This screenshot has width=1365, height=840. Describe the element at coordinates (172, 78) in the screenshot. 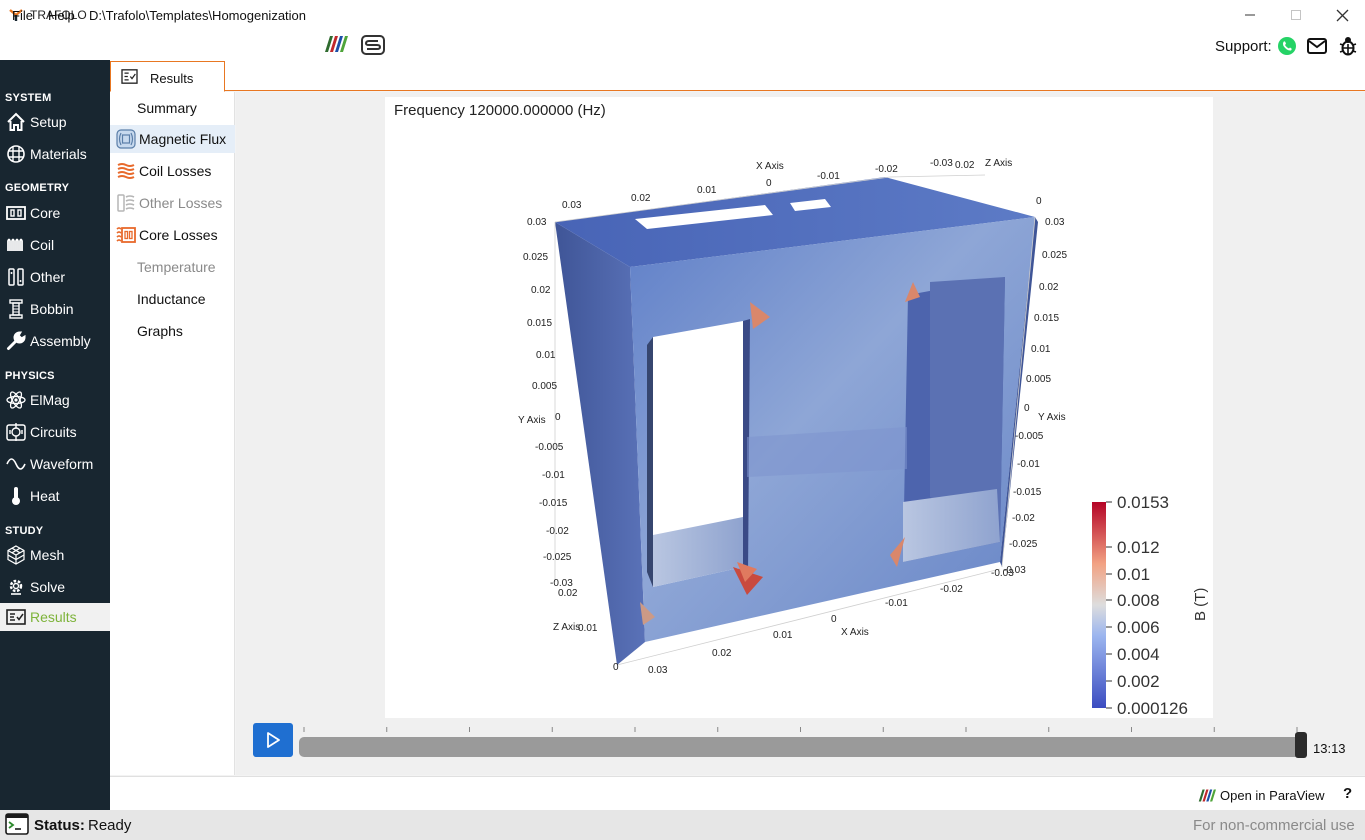

I see `tab-label: Results` at that location.